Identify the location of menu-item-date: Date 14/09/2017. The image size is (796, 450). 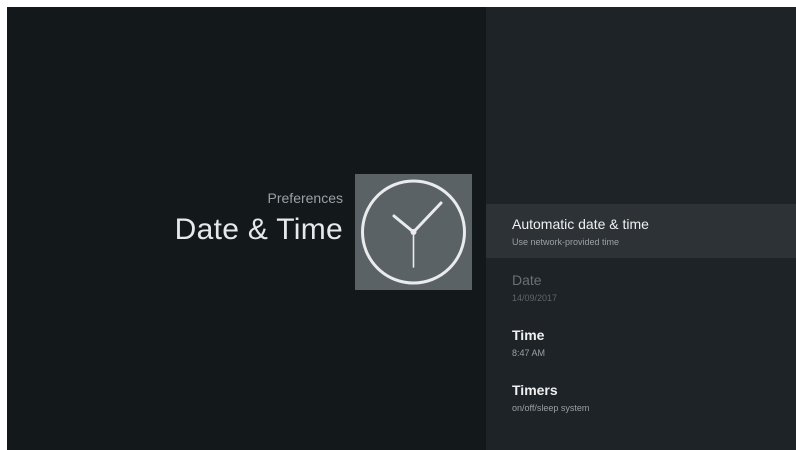
(641, 287).